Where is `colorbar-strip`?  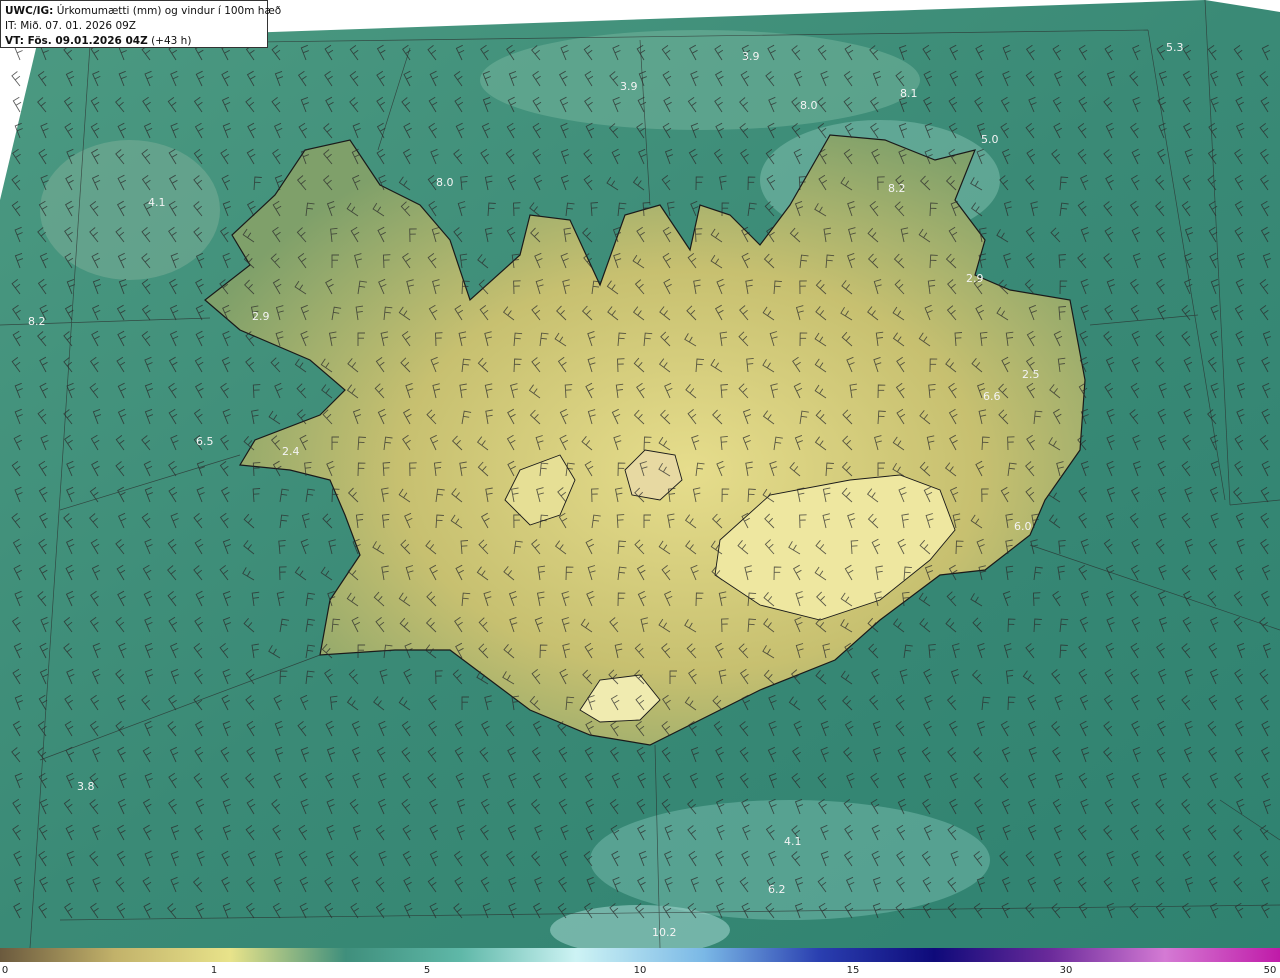
colorbar-strip is located at coordinates (640, 955).